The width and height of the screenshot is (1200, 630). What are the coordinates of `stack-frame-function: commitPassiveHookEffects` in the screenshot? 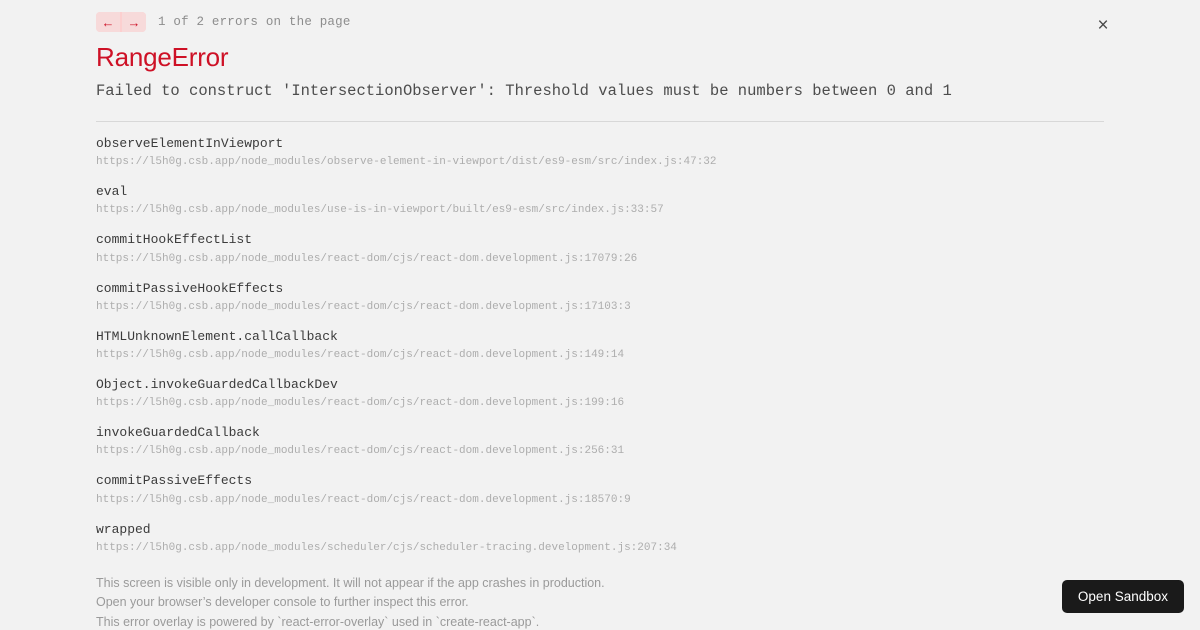 It's located at (190, 288).